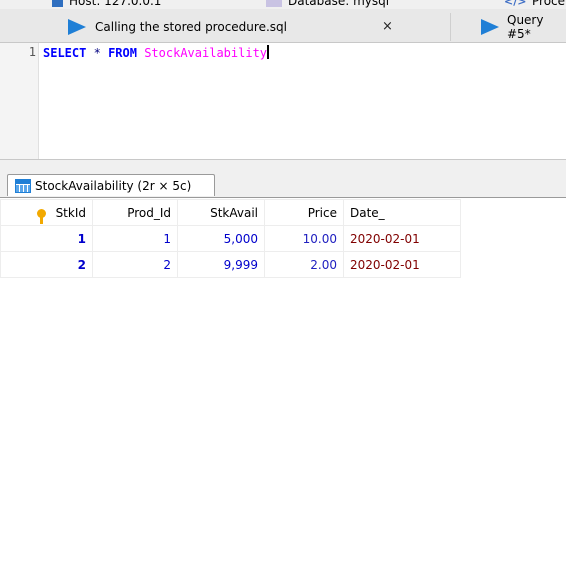 This screenshot has width=566, height=569. I want to click on column-header-stkid: StkId, so click(46, 212).